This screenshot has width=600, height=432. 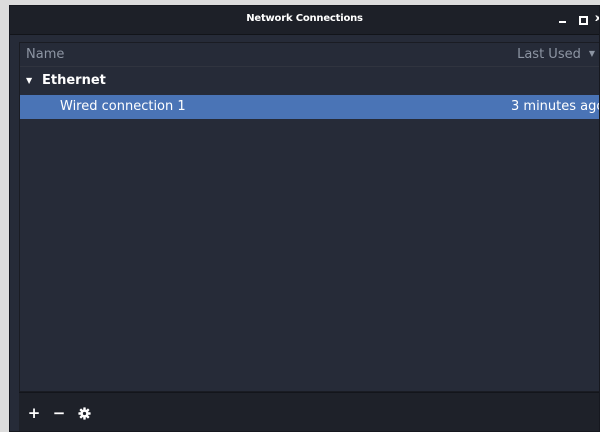 I want to click on column-header-last-used-label: Last Used, so click(x=549, y=54).